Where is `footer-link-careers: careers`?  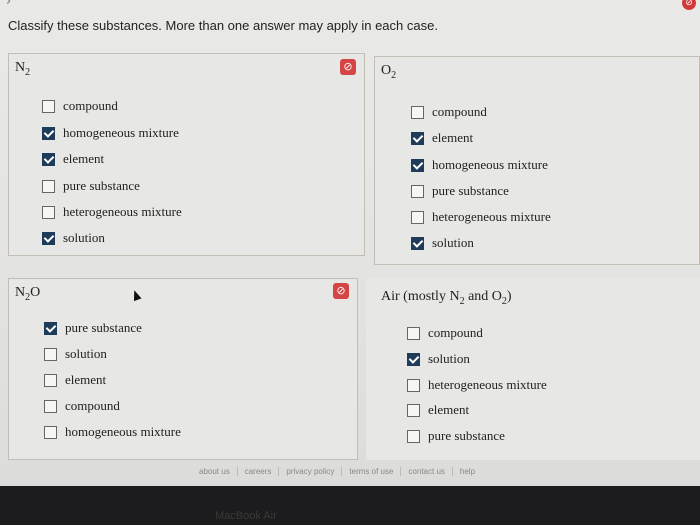 footer-link-careers: careers is located at coordinates (259, 471).